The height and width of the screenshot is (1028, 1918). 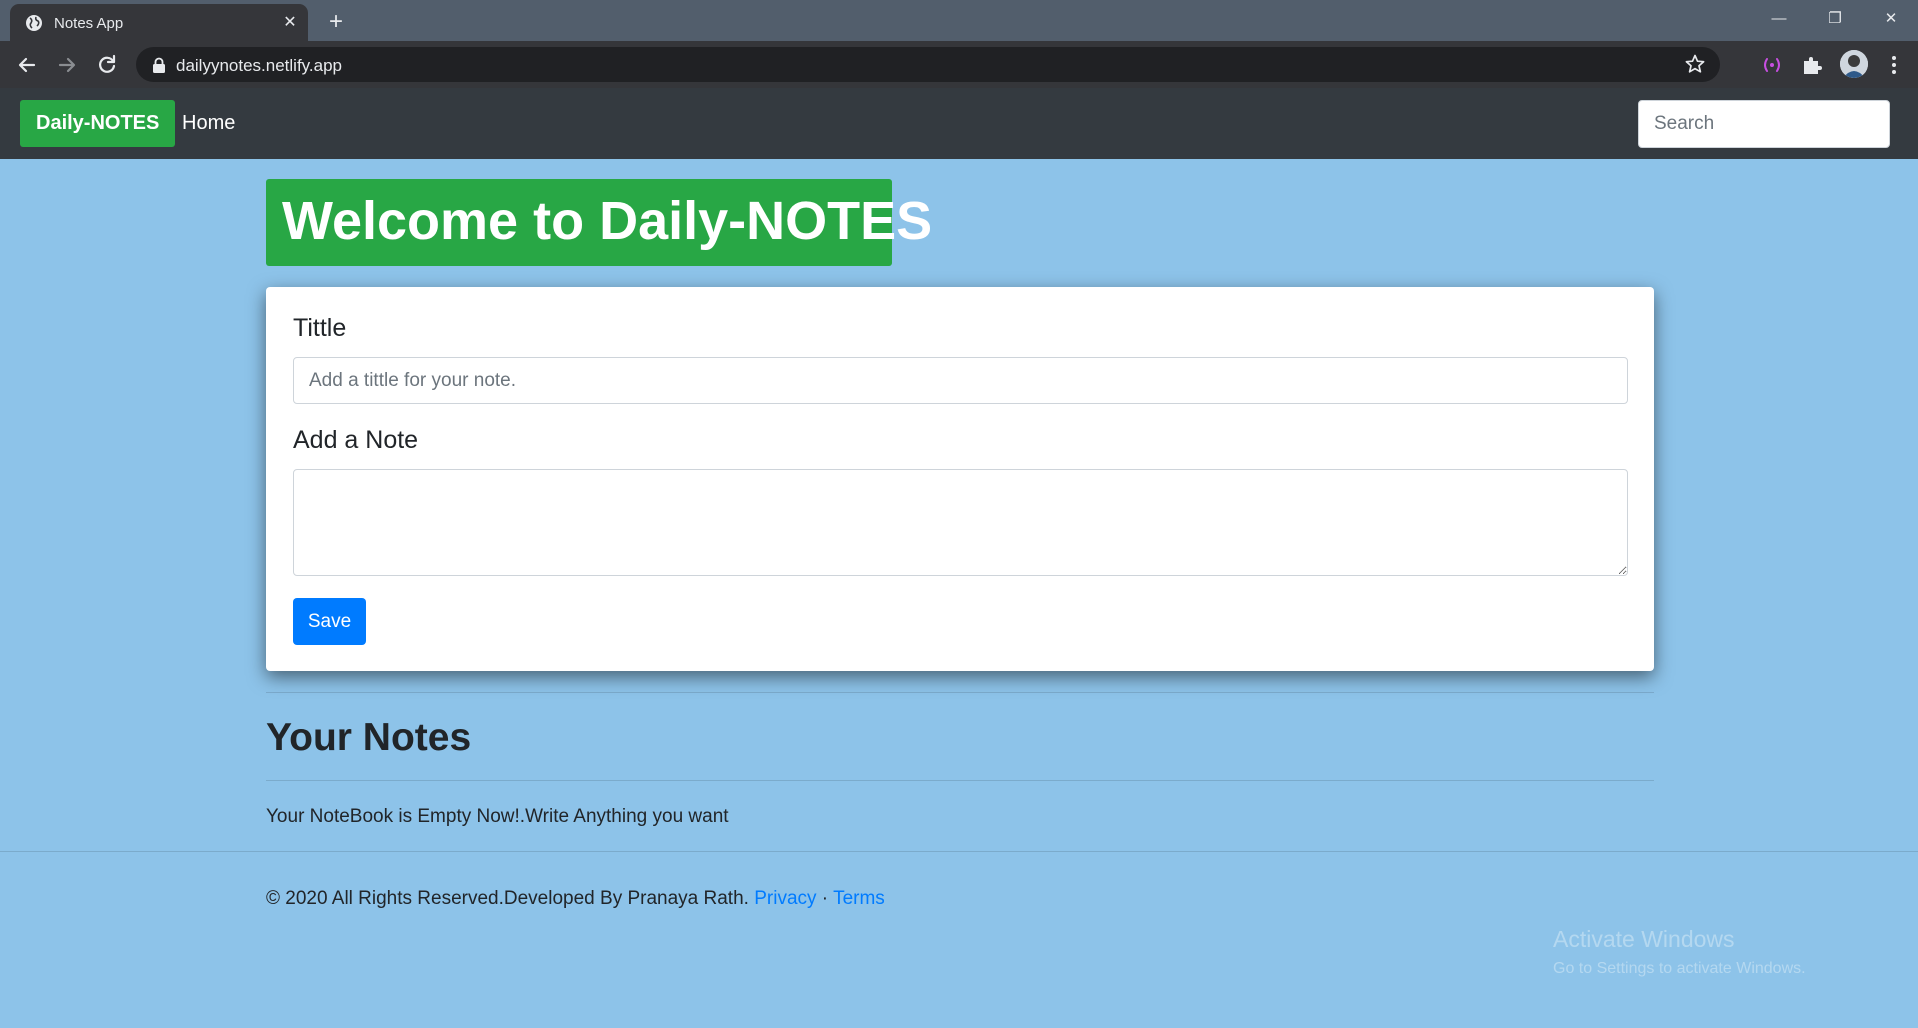 I want to click on star-icon, so click(x=1695, y=64).